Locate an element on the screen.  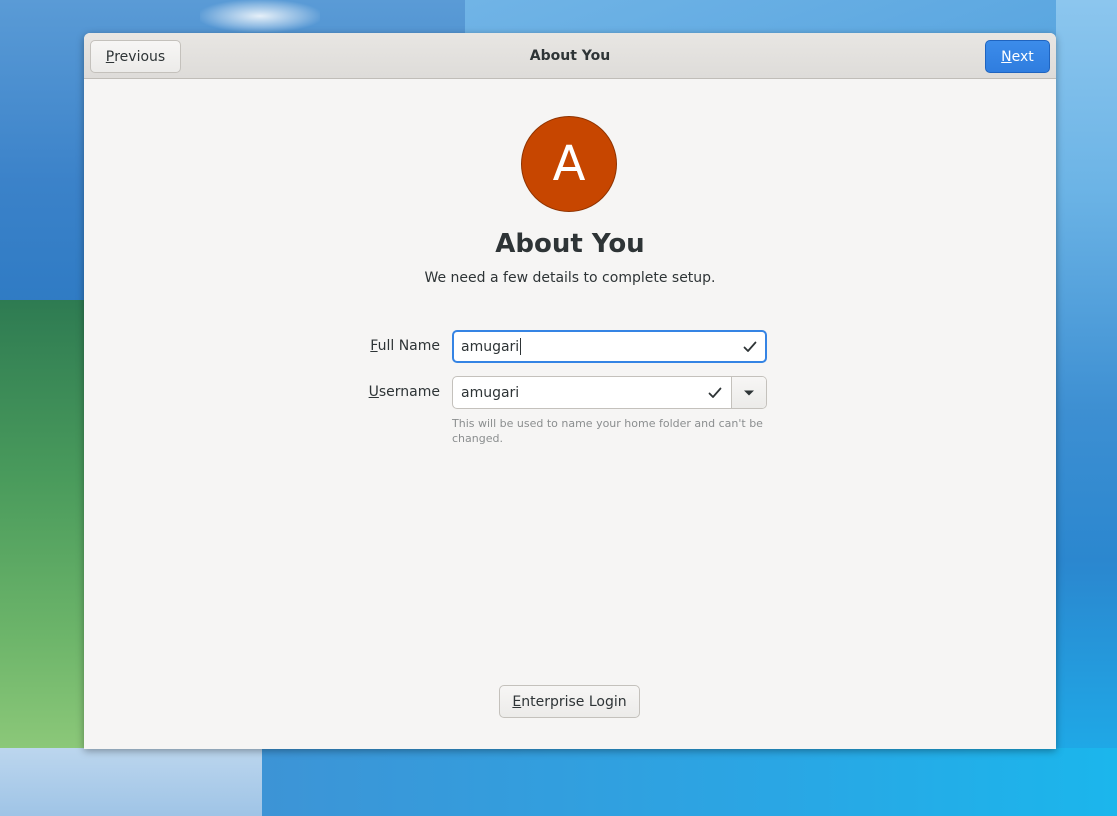
mnemonic-letter: F is located at coordinates (374, 346).